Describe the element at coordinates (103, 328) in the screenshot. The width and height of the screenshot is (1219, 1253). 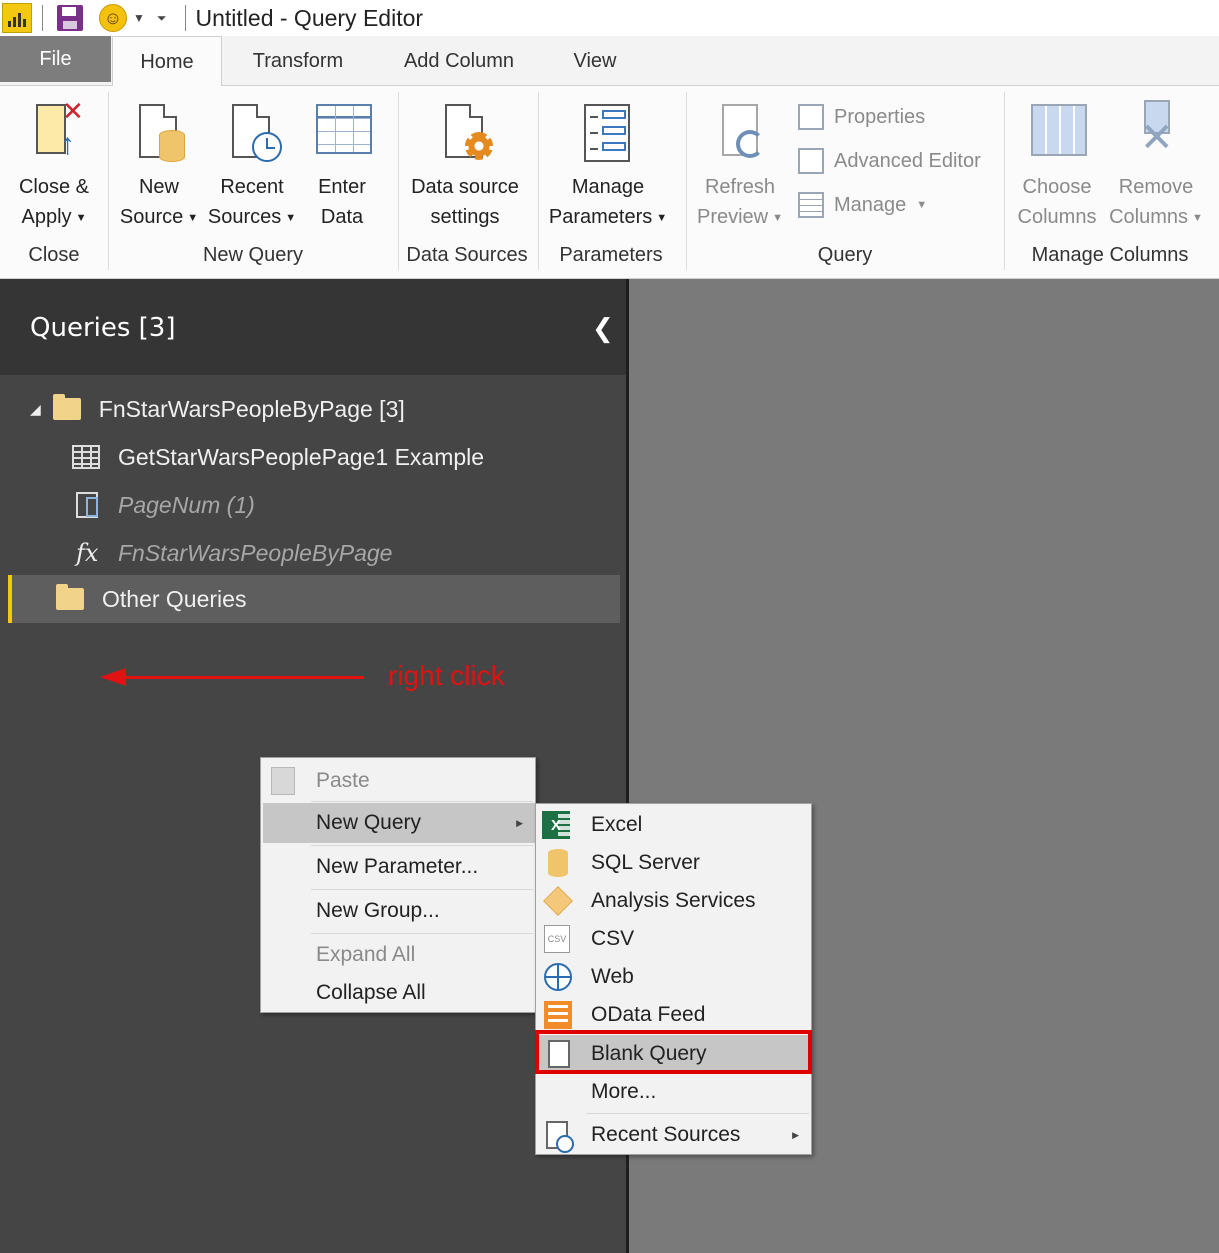
I see `queries-pane-title: Queries [3]` at that location.